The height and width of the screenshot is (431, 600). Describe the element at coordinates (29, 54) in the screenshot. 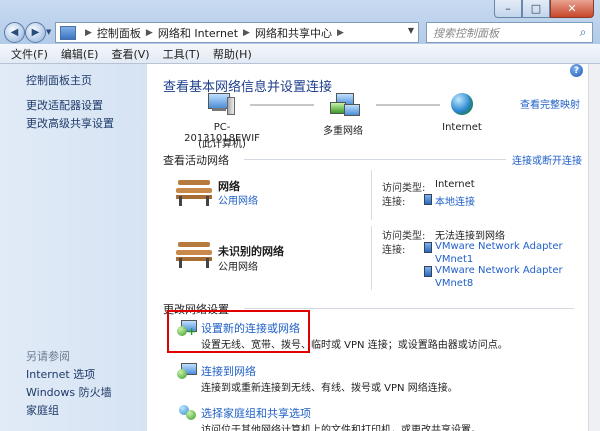

I see `menu-file: 文件(F)` at that location.